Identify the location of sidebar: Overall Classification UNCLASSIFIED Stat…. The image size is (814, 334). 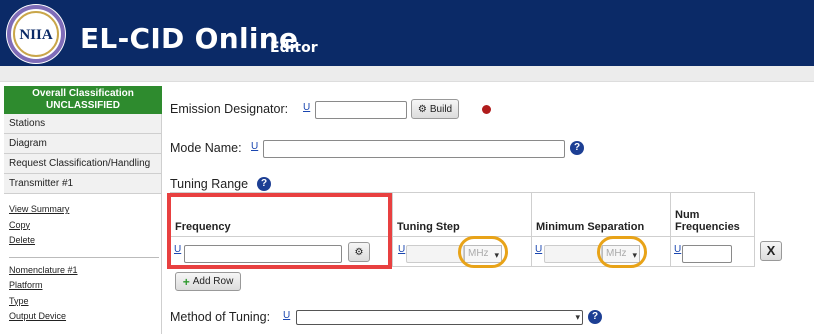
(83, 210).